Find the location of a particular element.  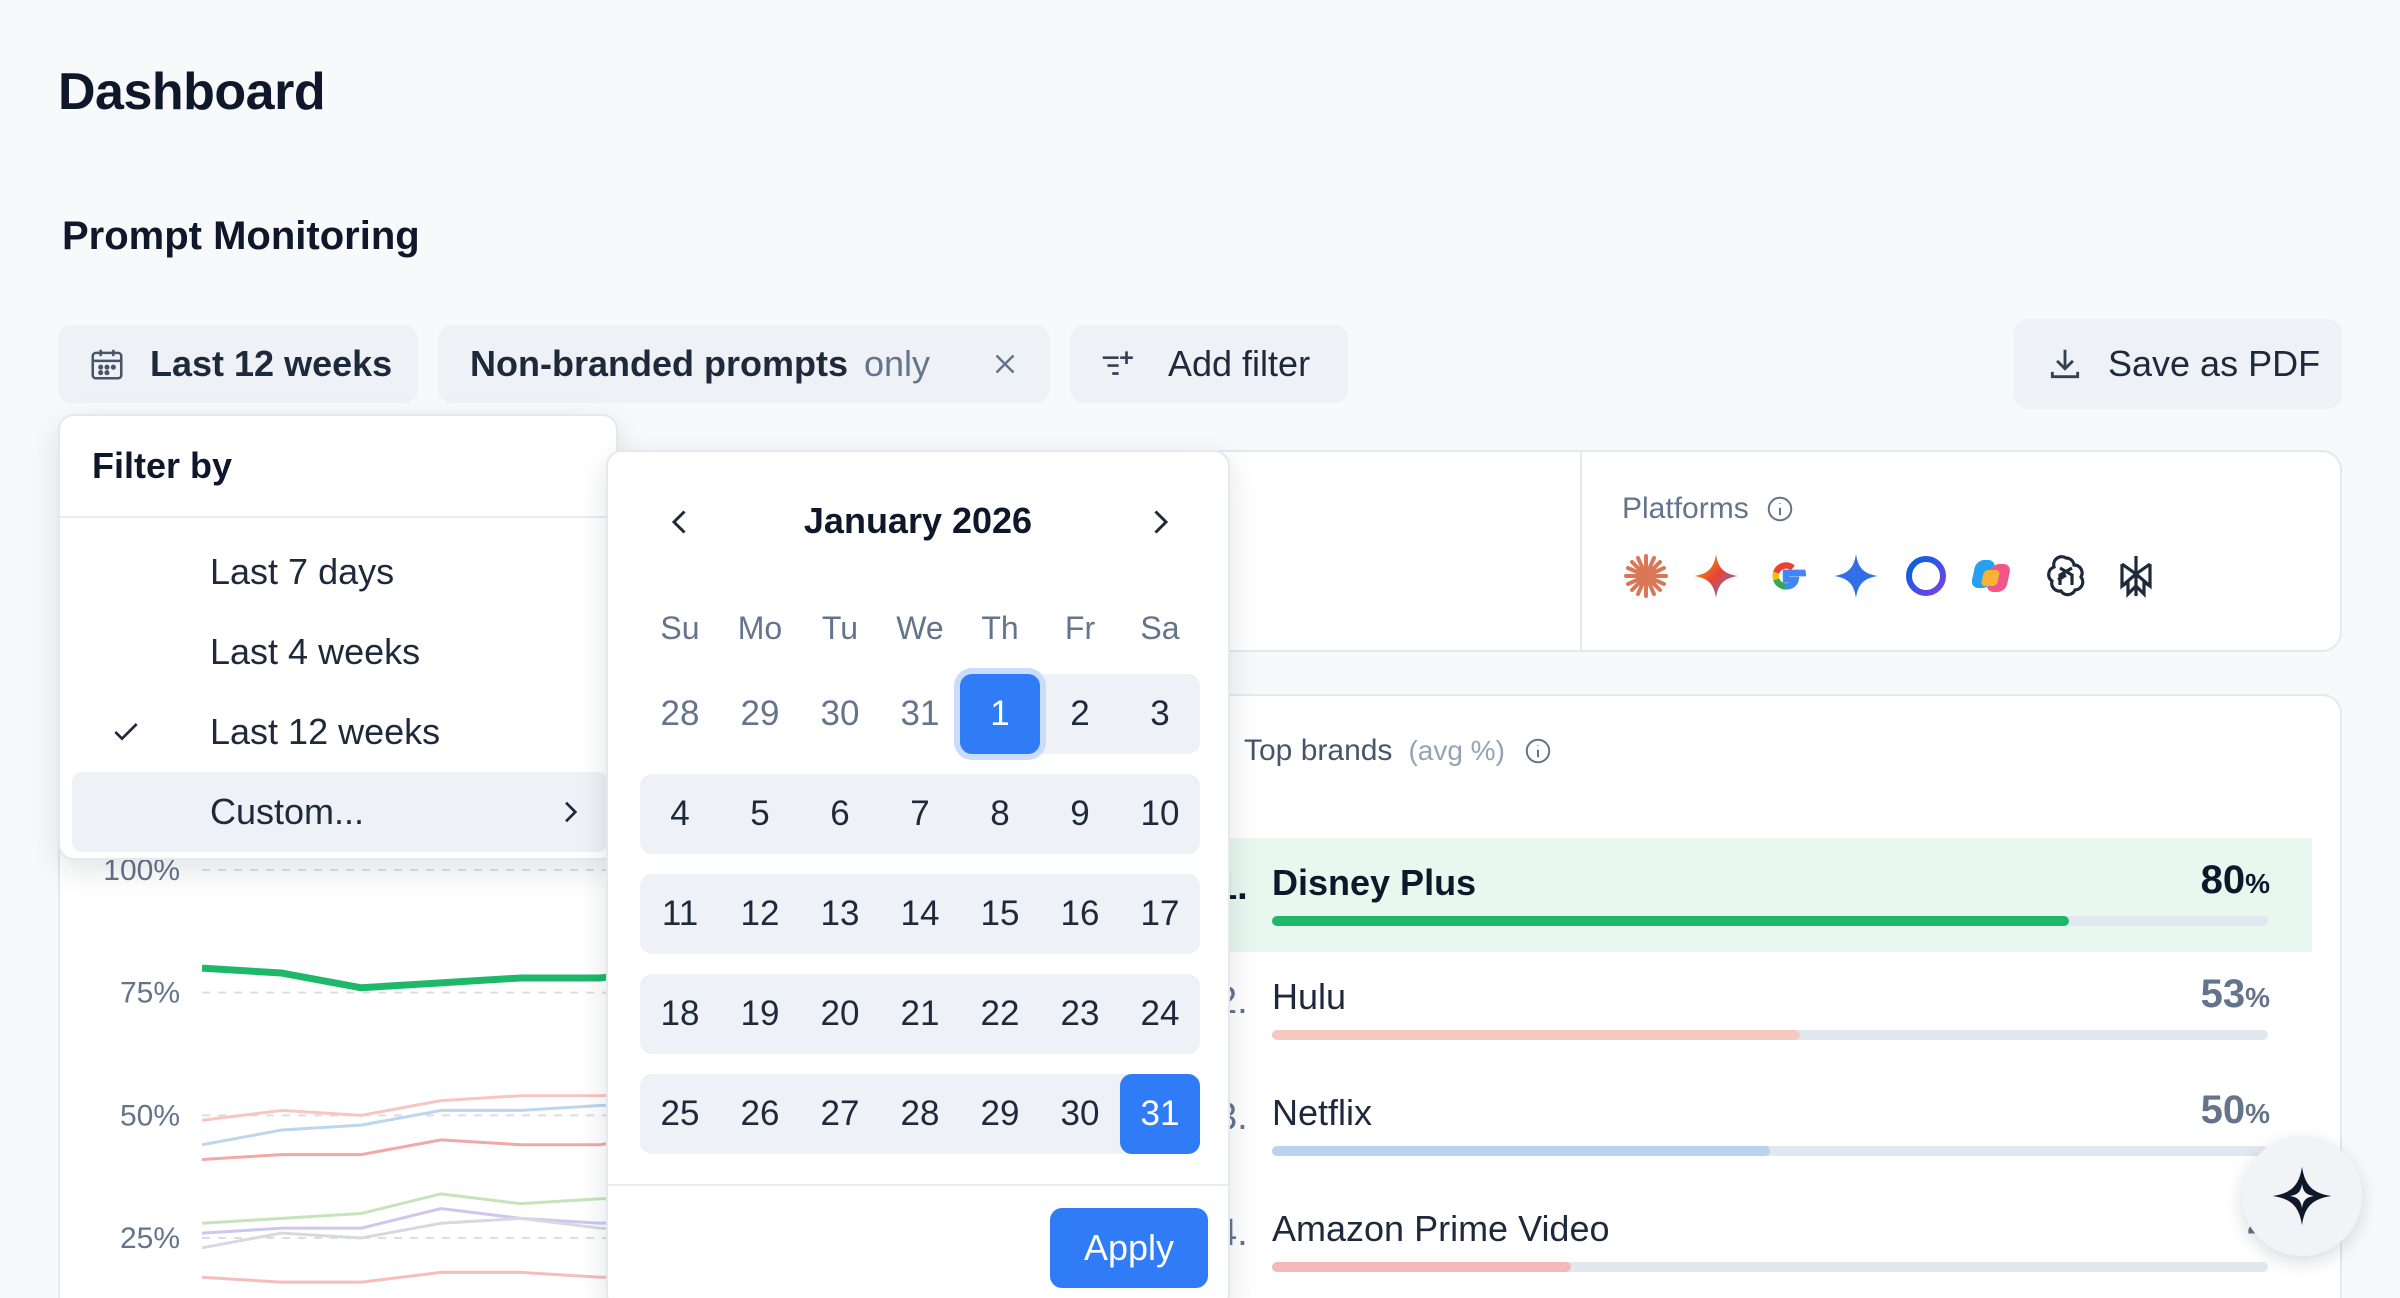

weekday-label: Mo is located at coordinates (760, 628).